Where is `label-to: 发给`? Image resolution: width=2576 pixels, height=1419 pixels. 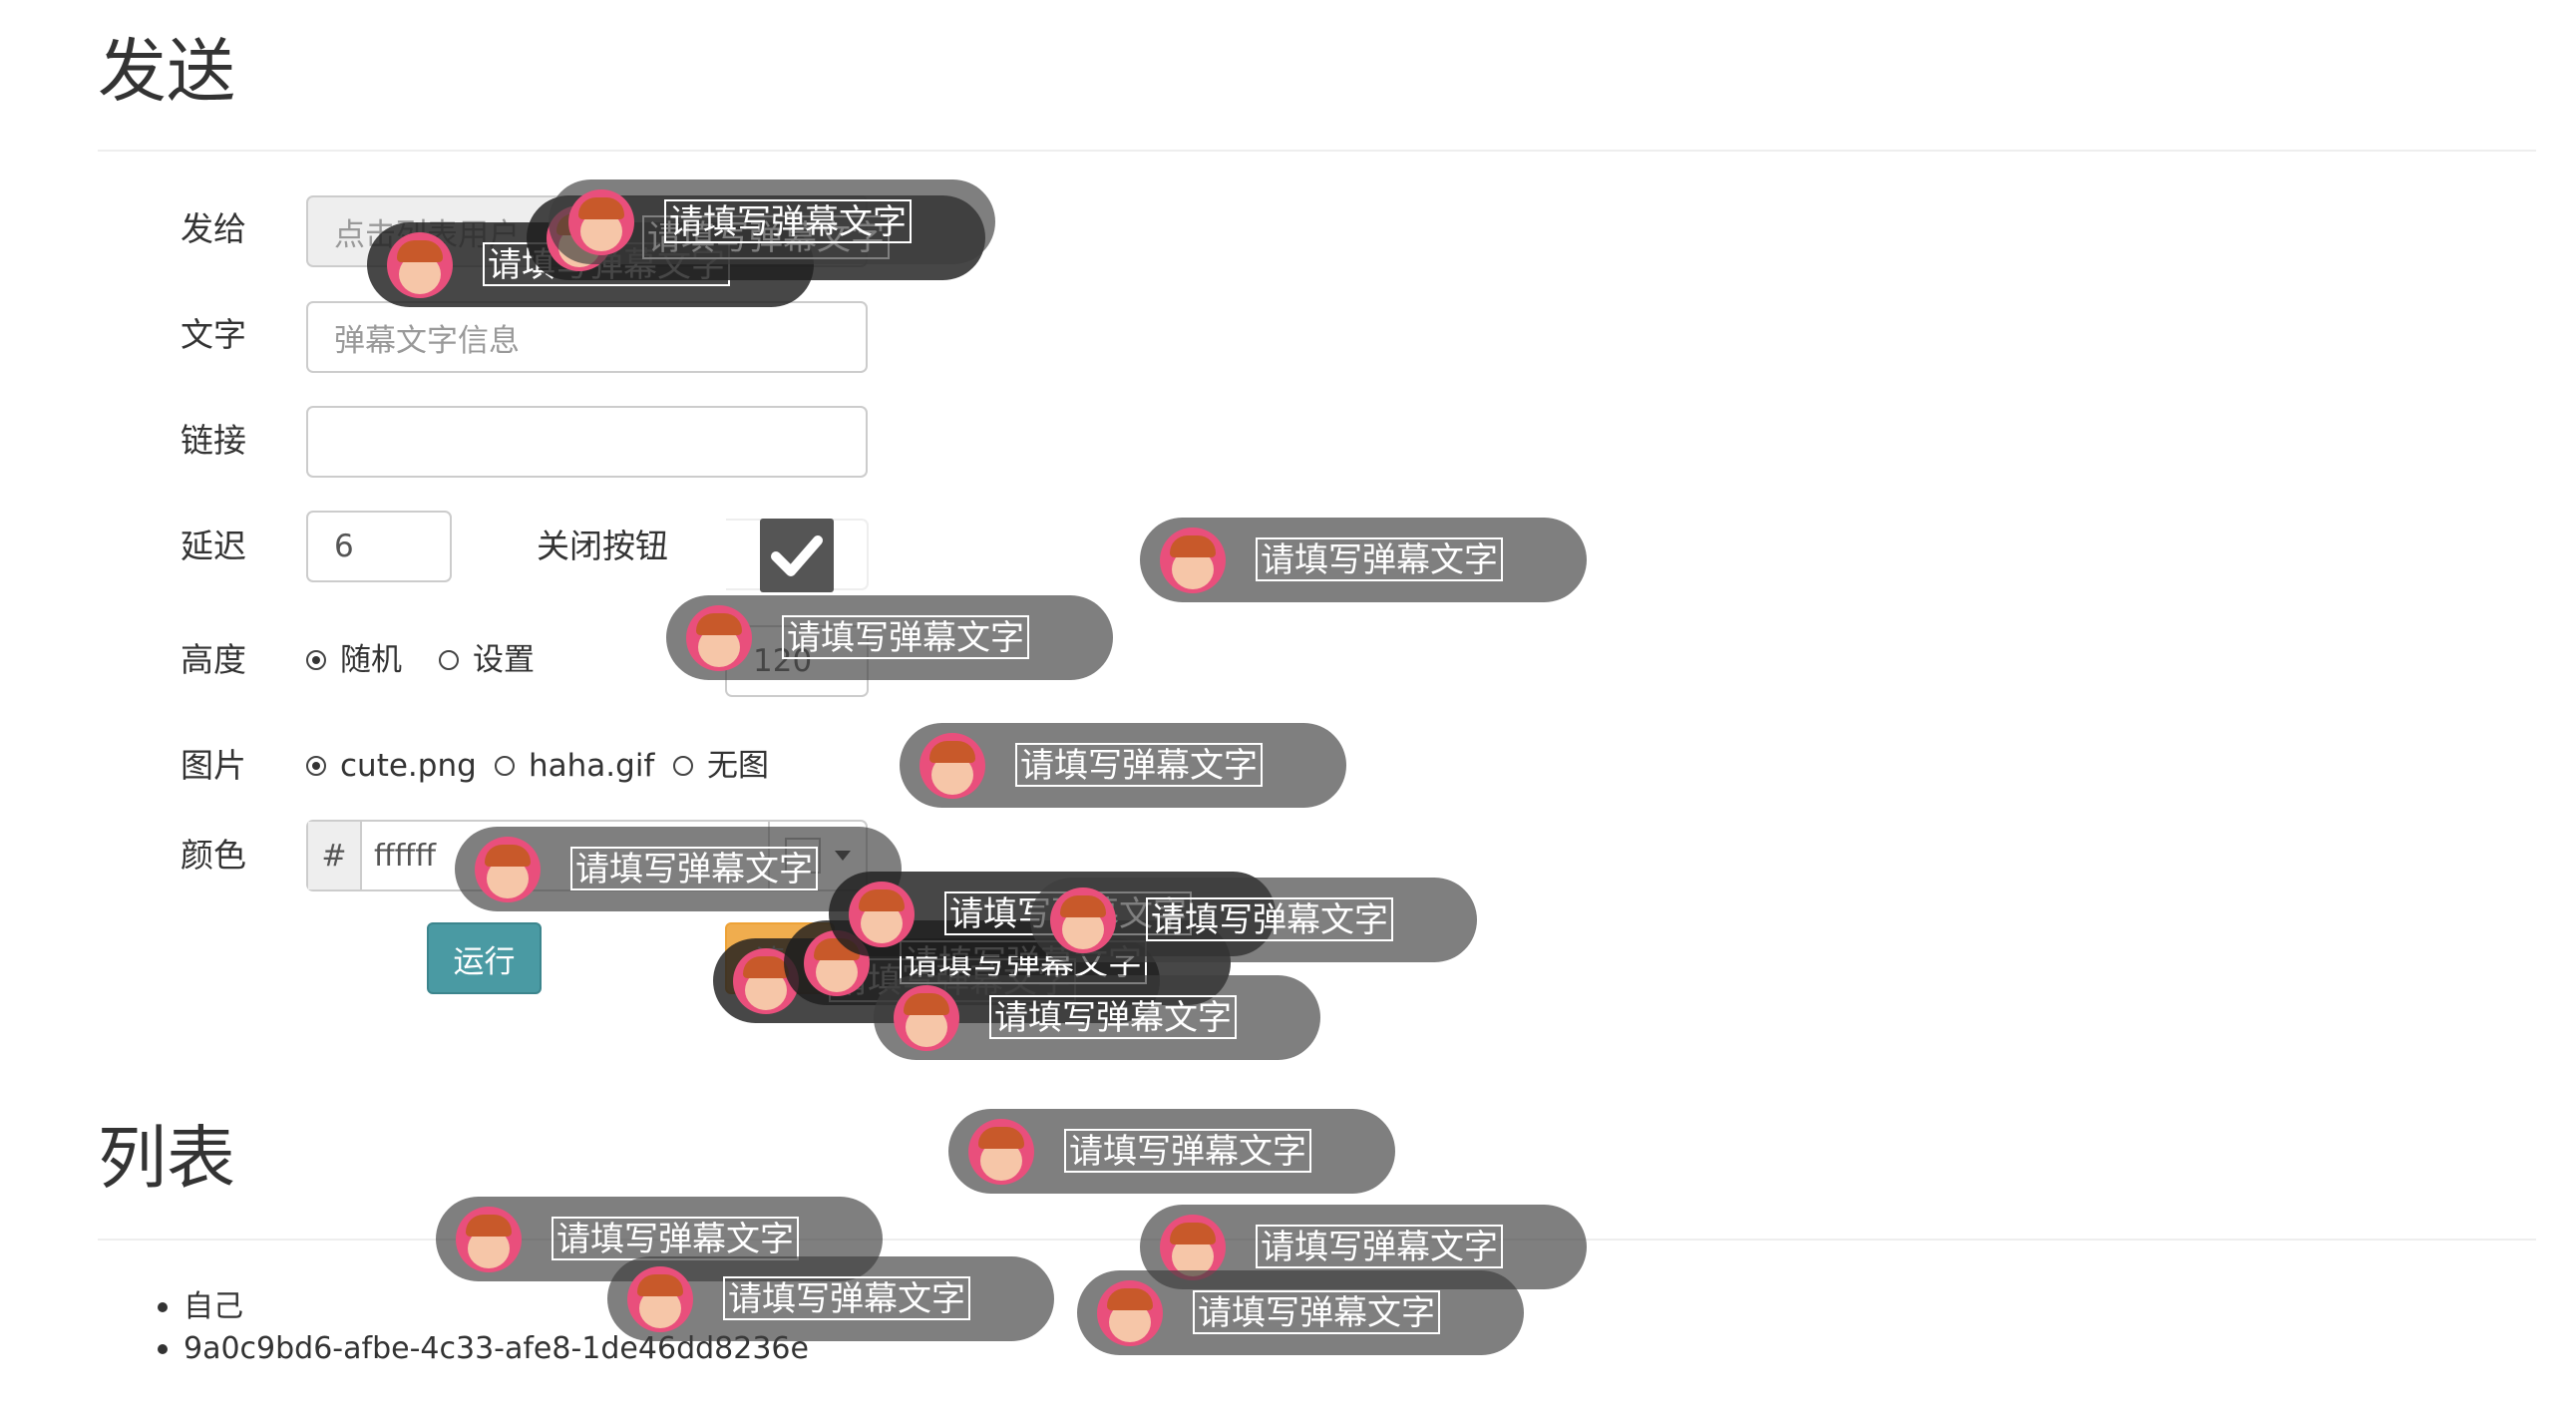
label-to: 发给 is located at coordinates (214, 229).